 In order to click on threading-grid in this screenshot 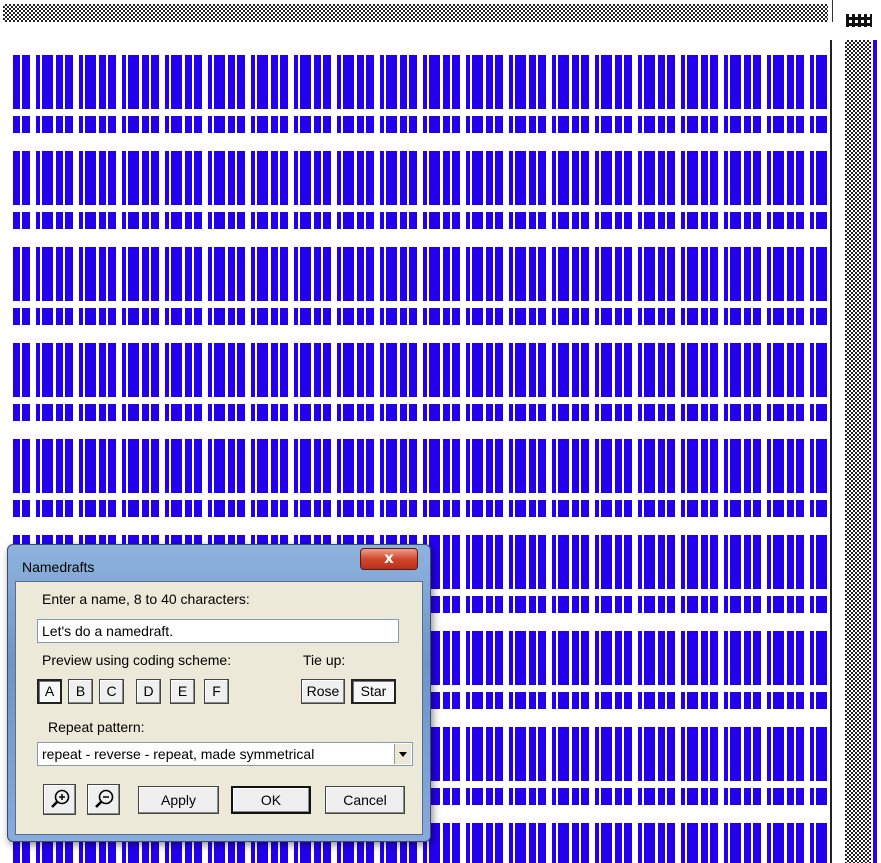, I will do `click(415, 13)`.